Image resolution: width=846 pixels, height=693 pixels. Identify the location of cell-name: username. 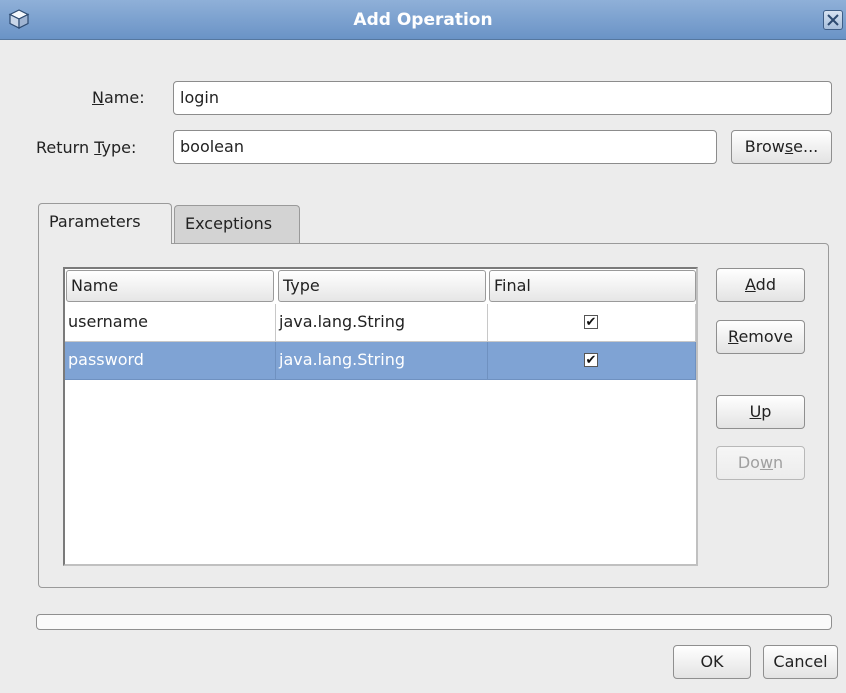
(170, 323).